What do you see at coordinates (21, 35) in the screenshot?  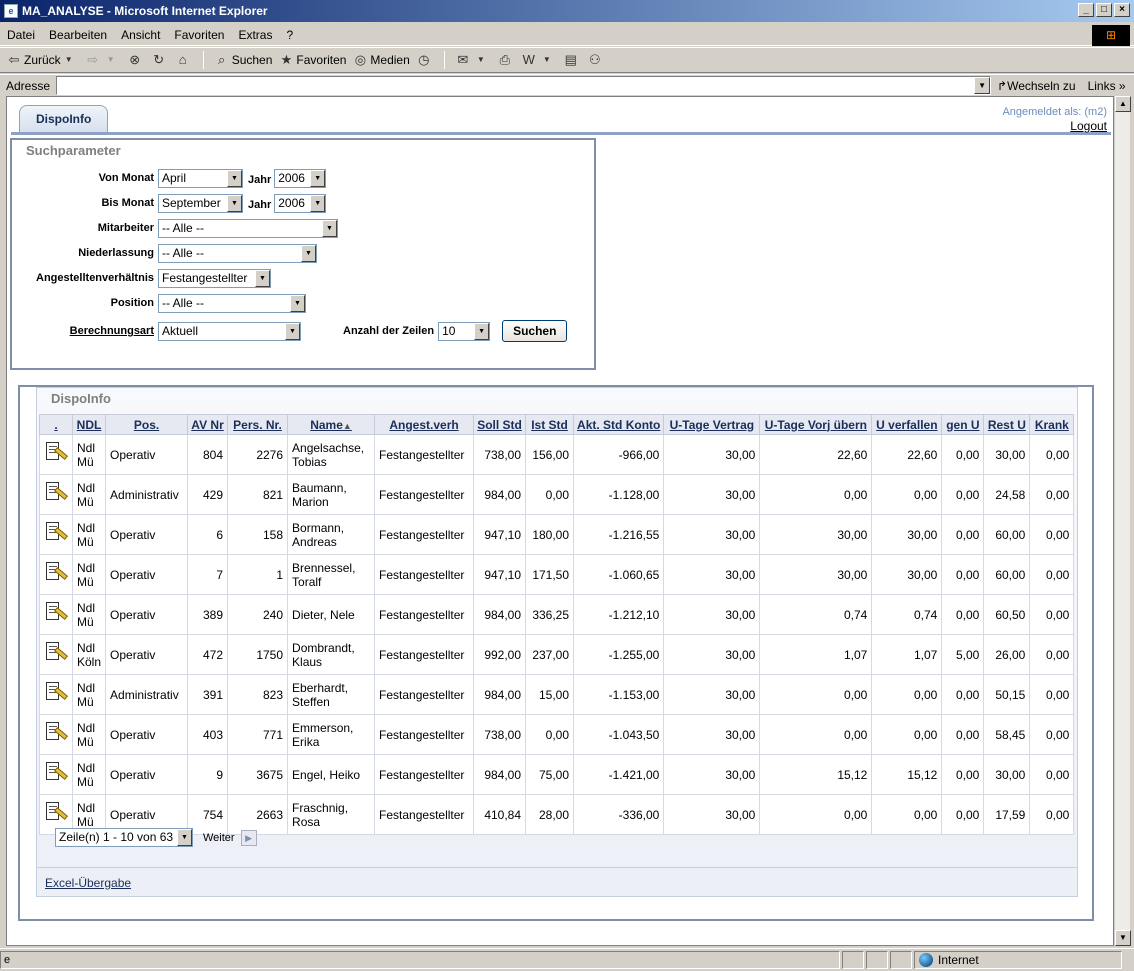 I see `menu-datei: Datei` at bounding box center [21, 35].